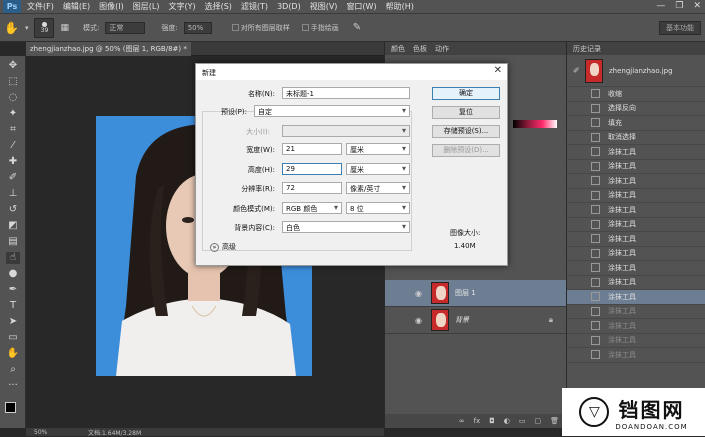 This screenshot has width=705, height=437. I want to click on eraser-tool-icon: ◩, so click(13, 226).